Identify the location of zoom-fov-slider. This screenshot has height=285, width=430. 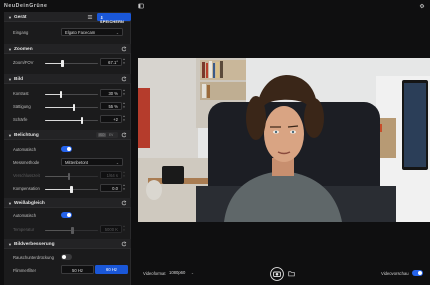
(71, 63).